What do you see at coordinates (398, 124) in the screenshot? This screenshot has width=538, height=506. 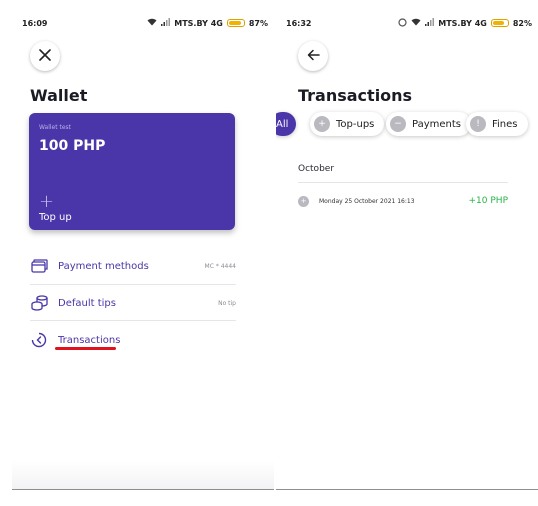 I see `minus-icon: −` at bounding box center [398, 124].